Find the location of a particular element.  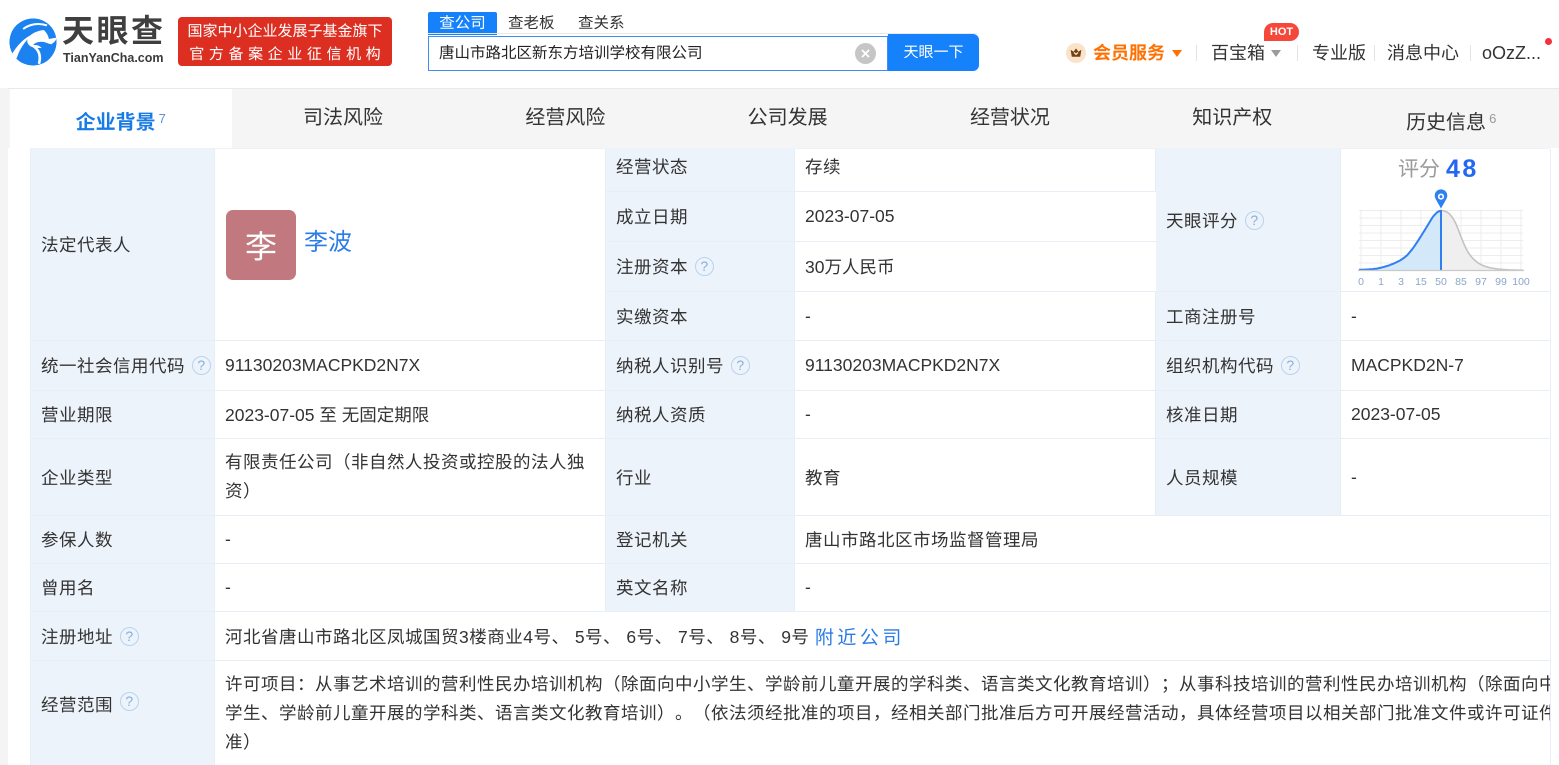

svg-text: 85 is located at coordinates (1461, 282).